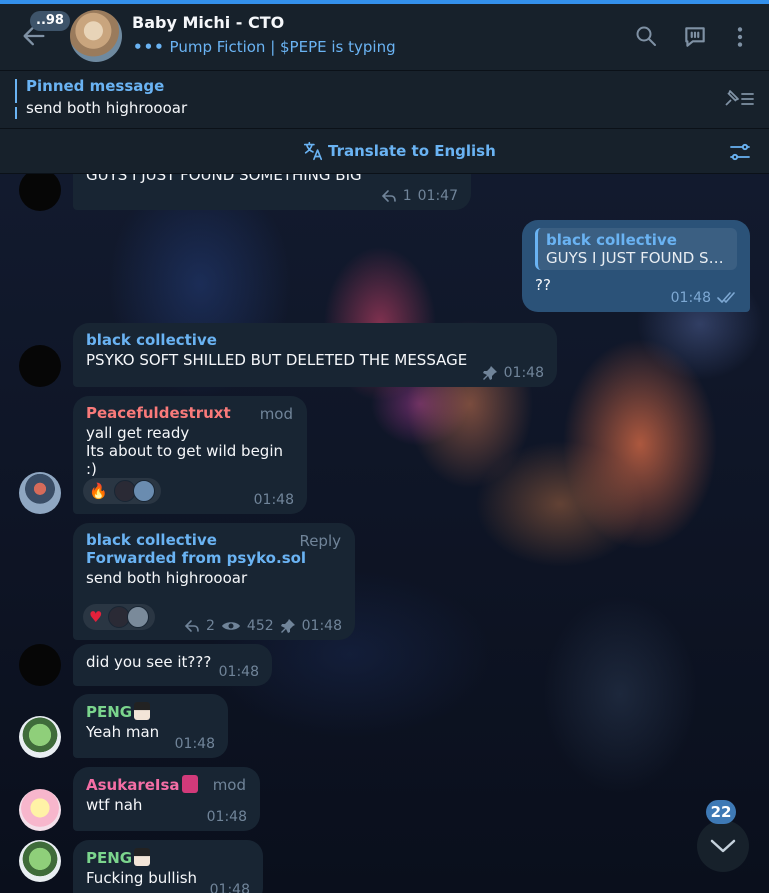  Describe the element at coordinates (721, 812) in the screenshot. I see `unread-messages-badge: 22` at that location.